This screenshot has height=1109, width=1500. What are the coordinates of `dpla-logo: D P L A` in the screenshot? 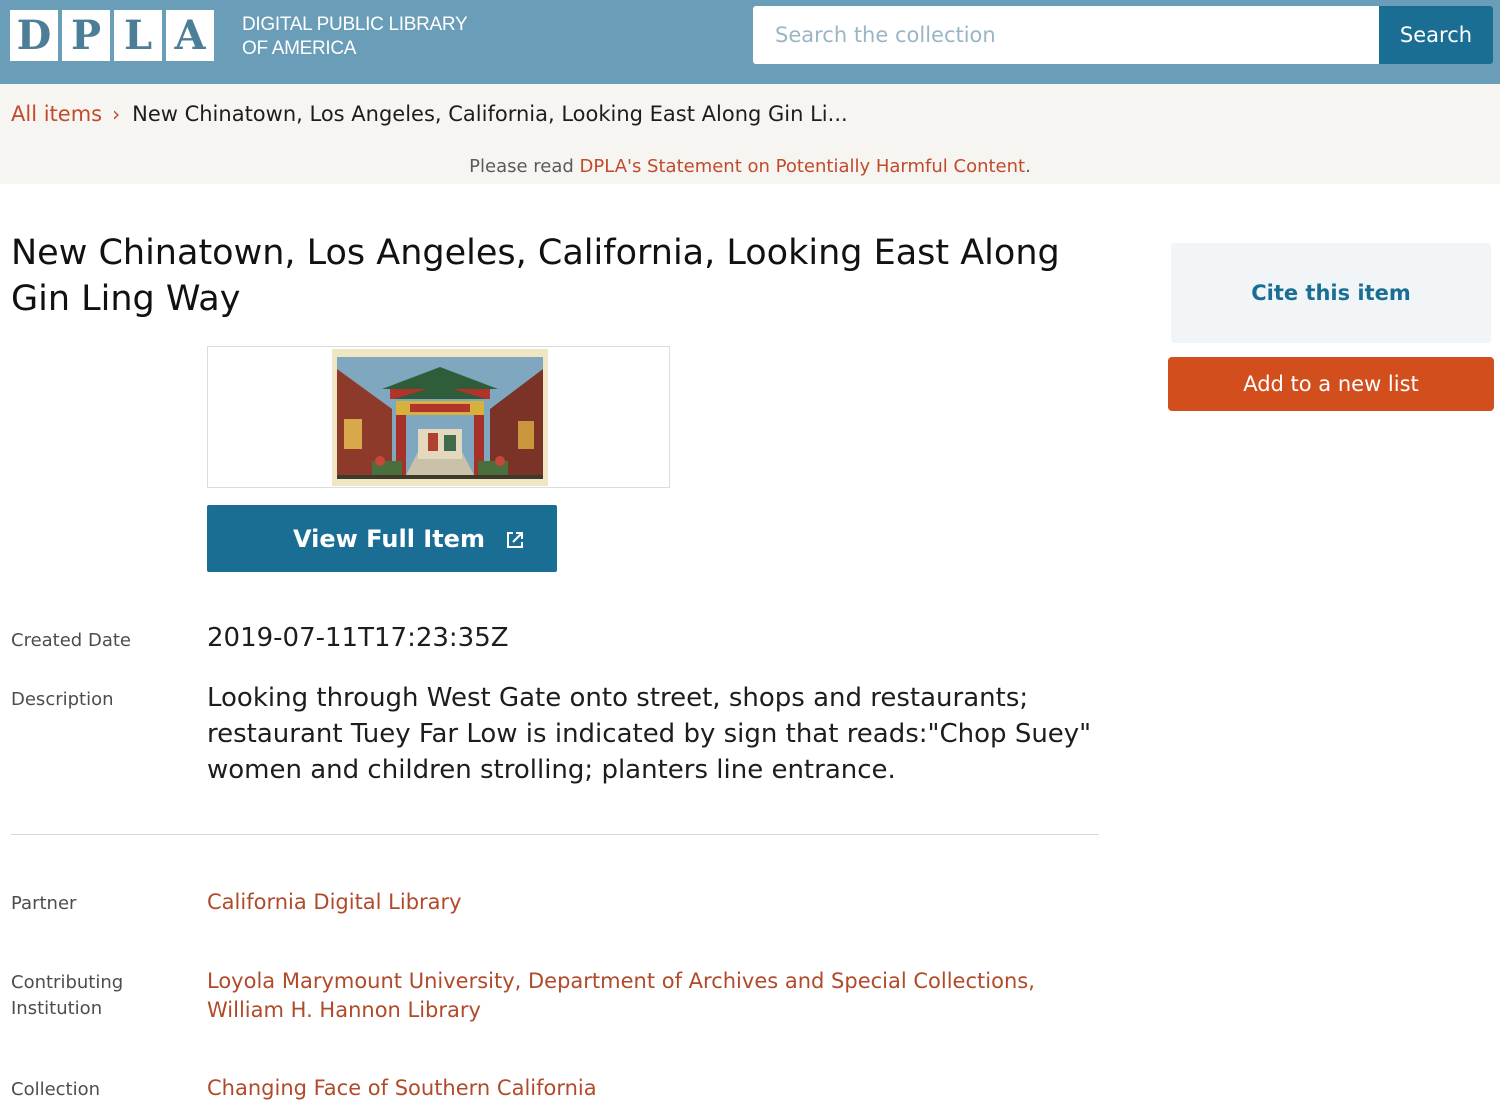 It's located at (112, 35).